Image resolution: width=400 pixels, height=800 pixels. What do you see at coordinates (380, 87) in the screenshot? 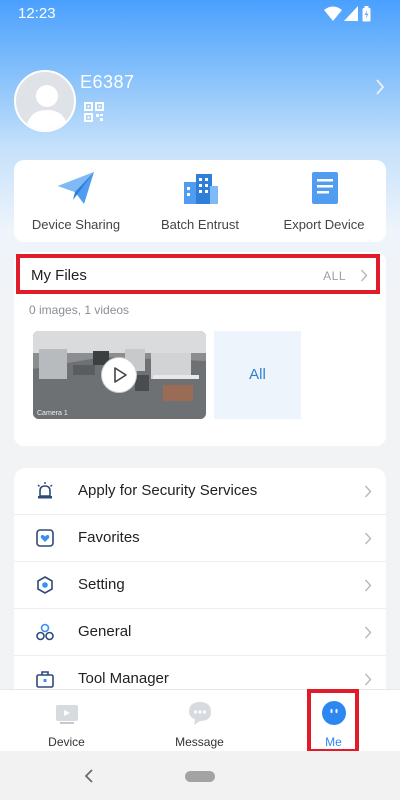
I see `profile-chevron-right-icon` at bounding box center [380, 87].